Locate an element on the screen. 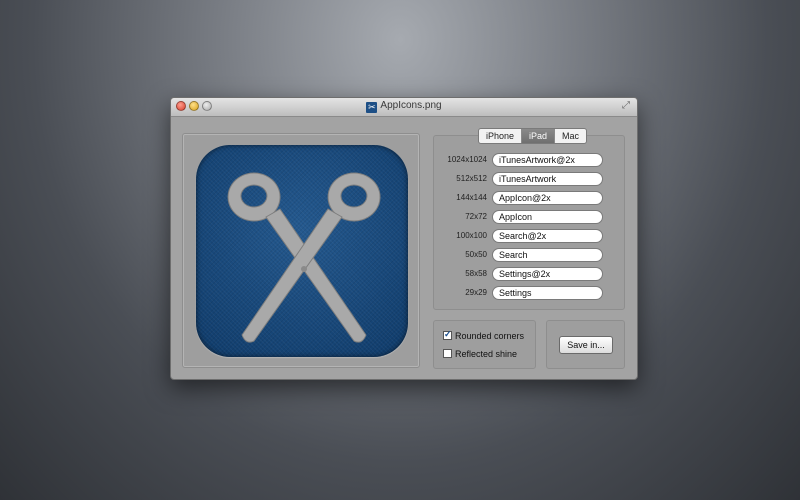 The image size is (800, 500). size-label: 1024x1024 is located at coordinates (467, 159).